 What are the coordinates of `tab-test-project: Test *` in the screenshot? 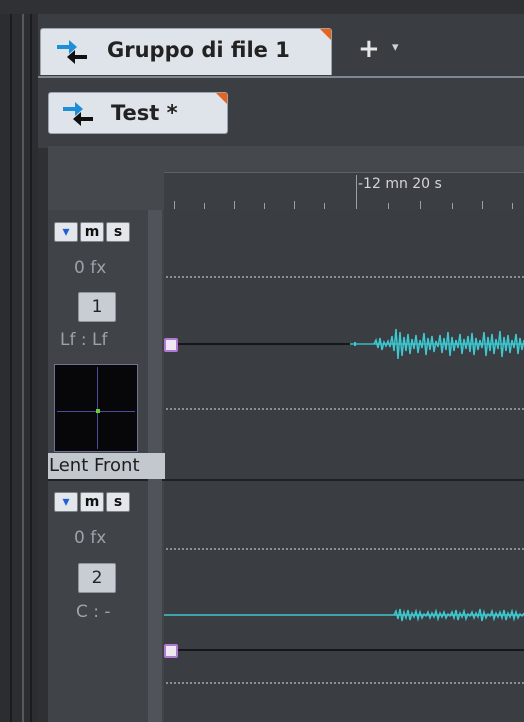 It's located at (138, 113).